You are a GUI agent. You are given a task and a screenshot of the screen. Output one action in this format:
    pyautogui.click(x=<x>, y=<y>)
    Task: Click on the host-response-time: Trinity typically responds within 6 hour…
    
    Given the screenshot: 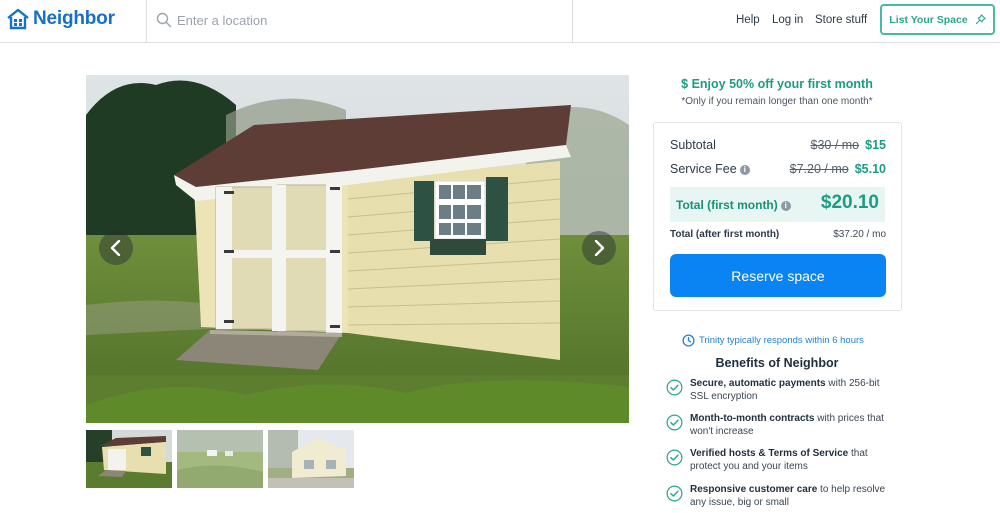 What is the action you would take?
    pyautogui.click(x=773, y=340)
    